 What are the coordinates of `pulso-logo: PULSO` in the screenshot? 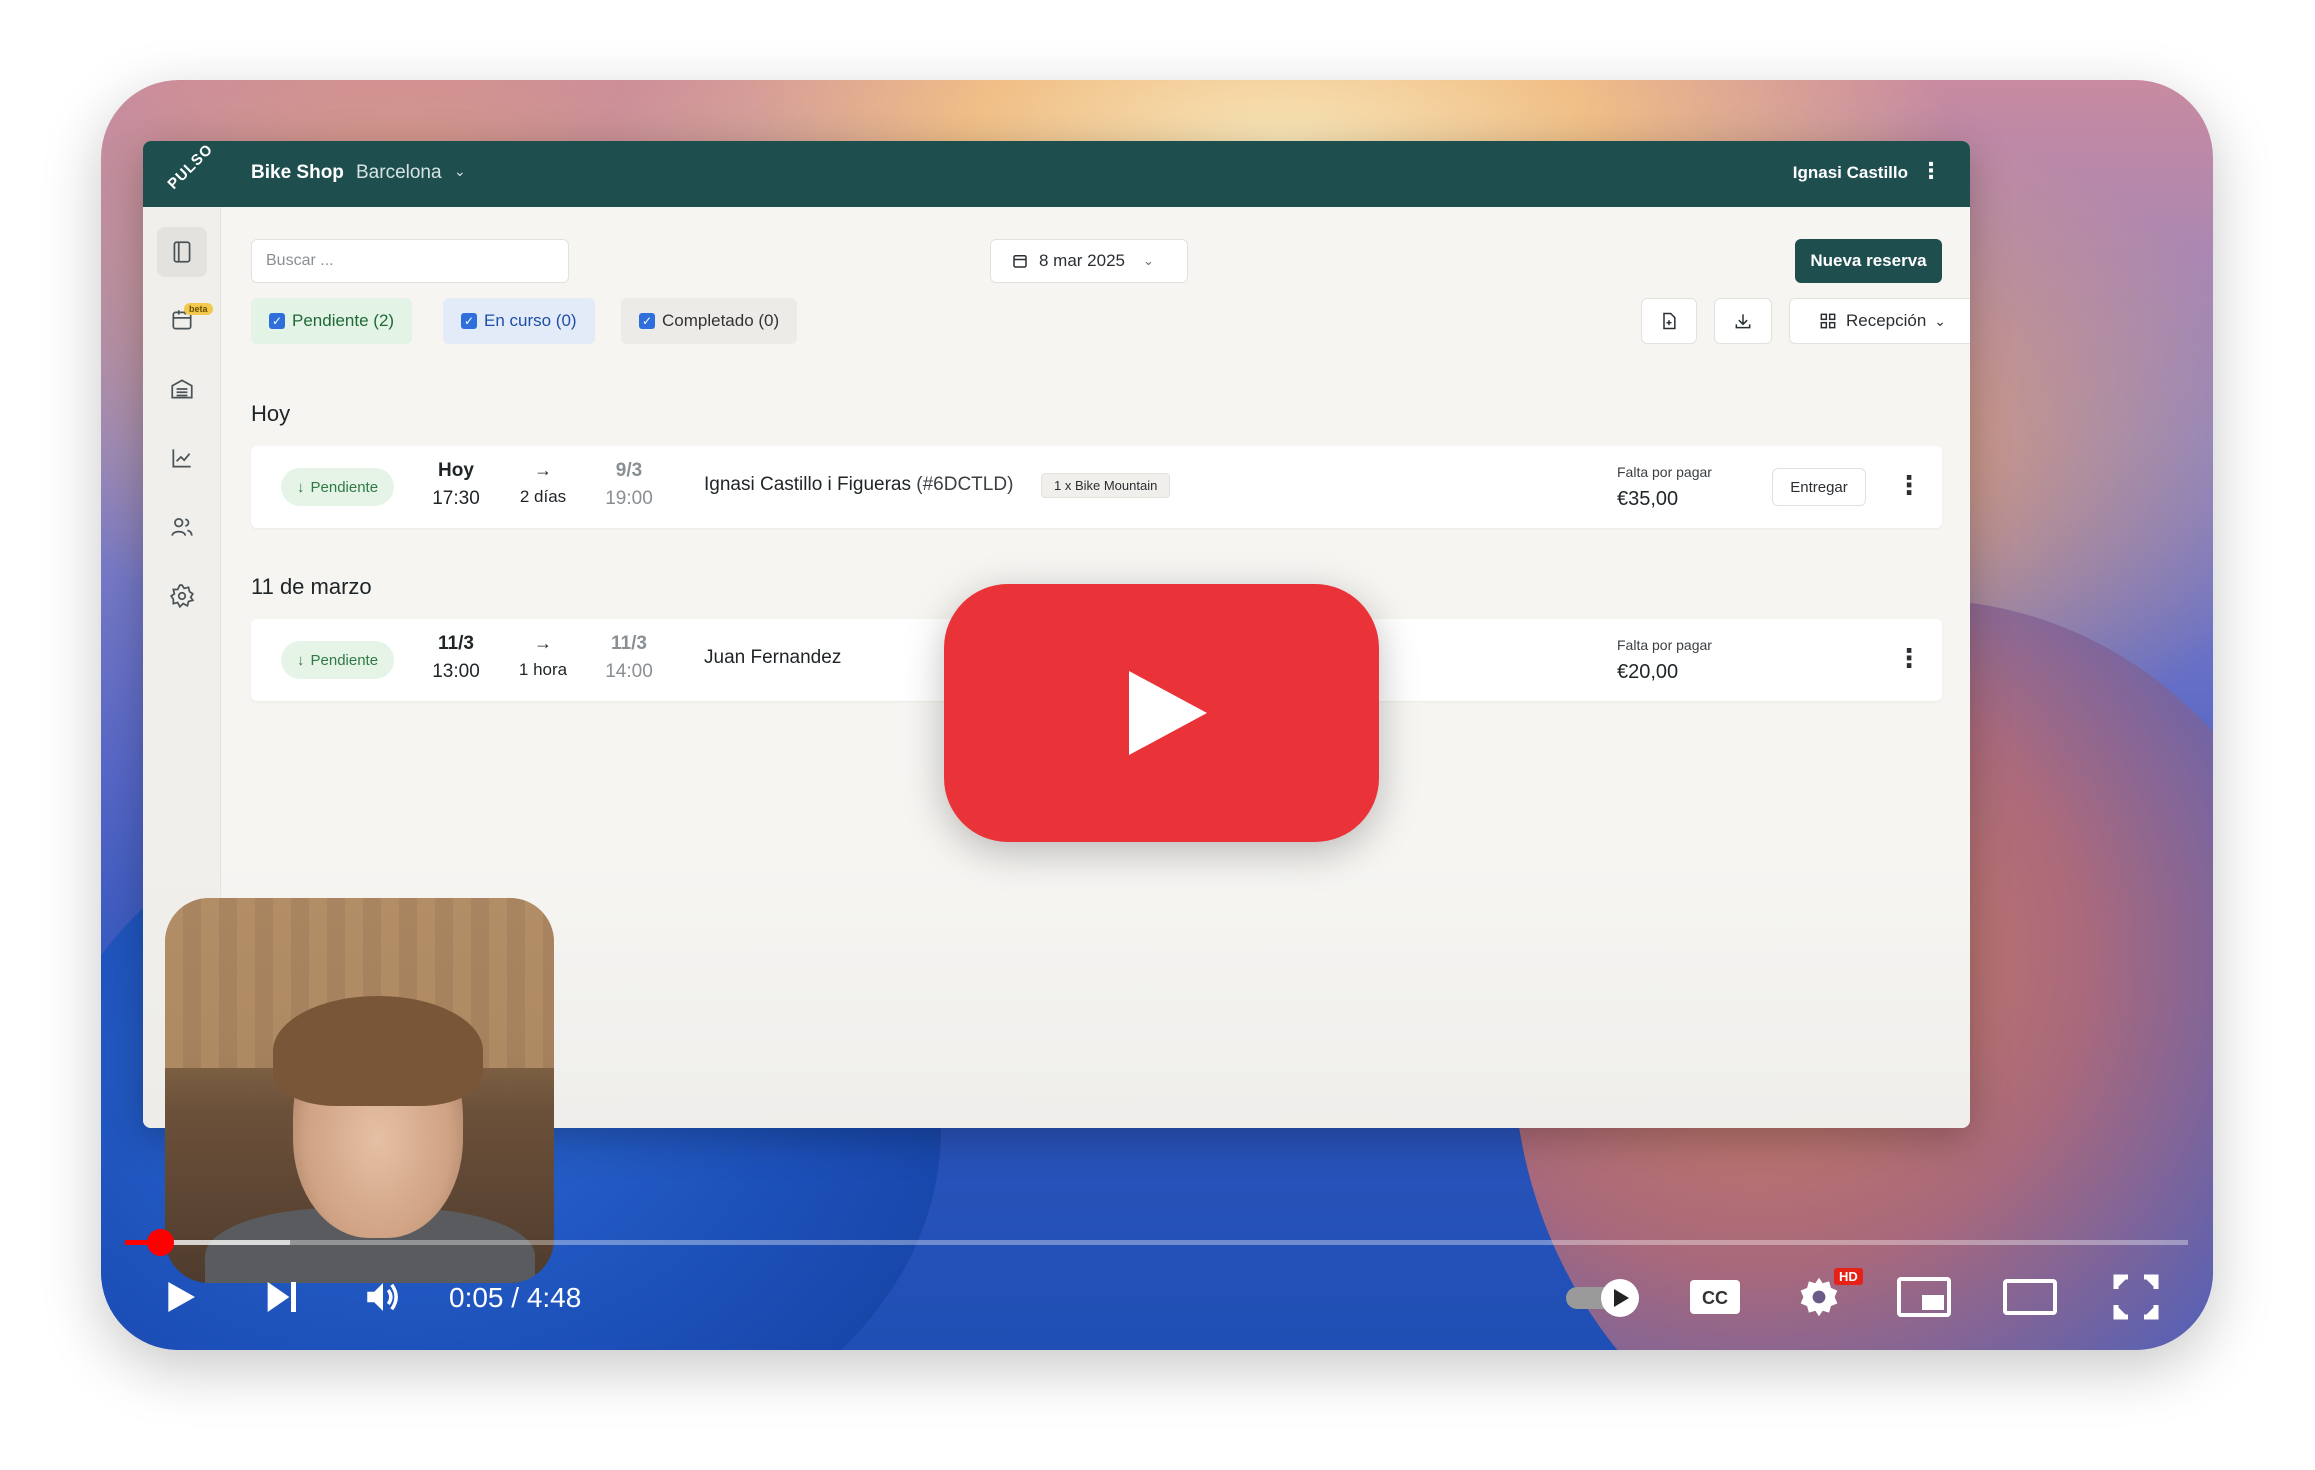 It's located at (186, 171).